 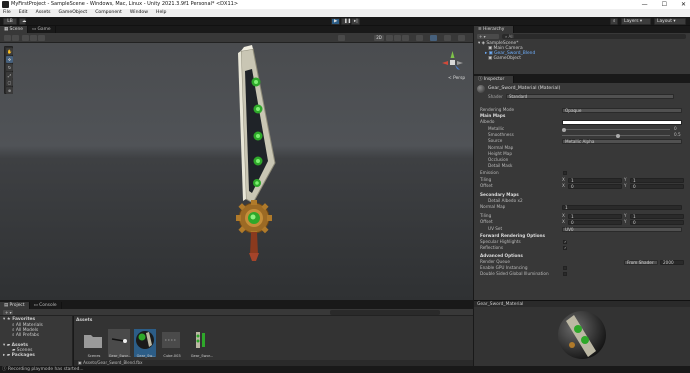 I want to click on menu-component: Component, so click(x=108, y=13).